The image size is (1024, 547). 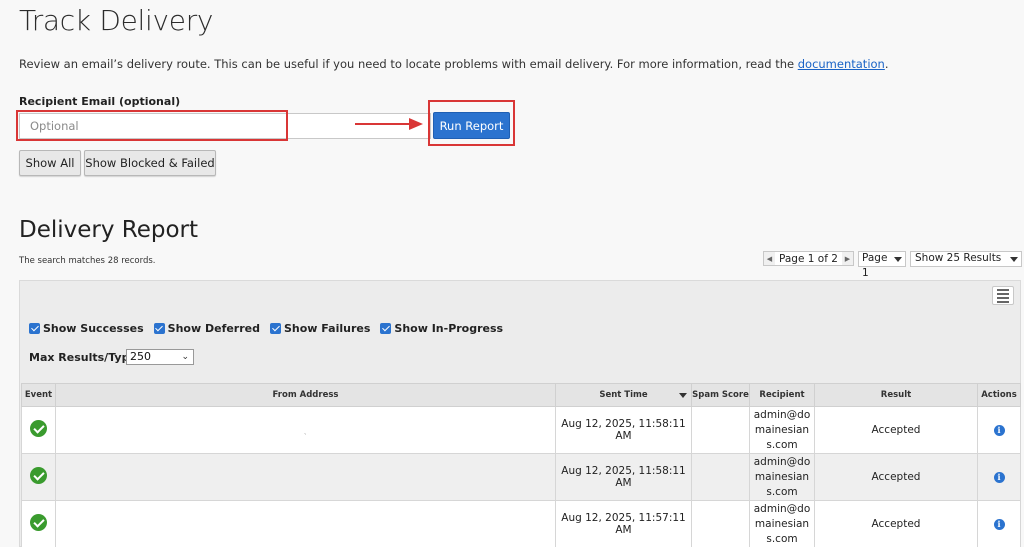 I want to click on sent-time-cell: Aug 12, 2025, 11:57:11 AM, so click(x=623, y=523).